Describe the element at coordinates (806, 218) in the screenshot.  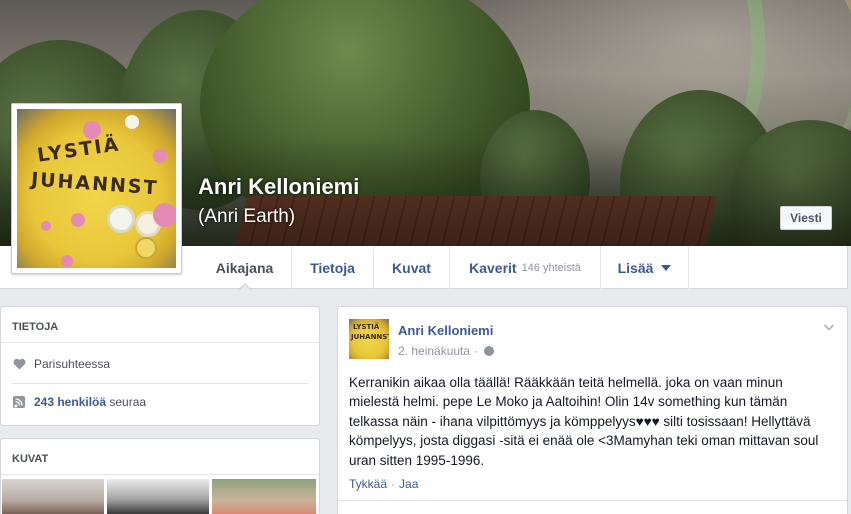
I see `message-button: Viesti` at that location.